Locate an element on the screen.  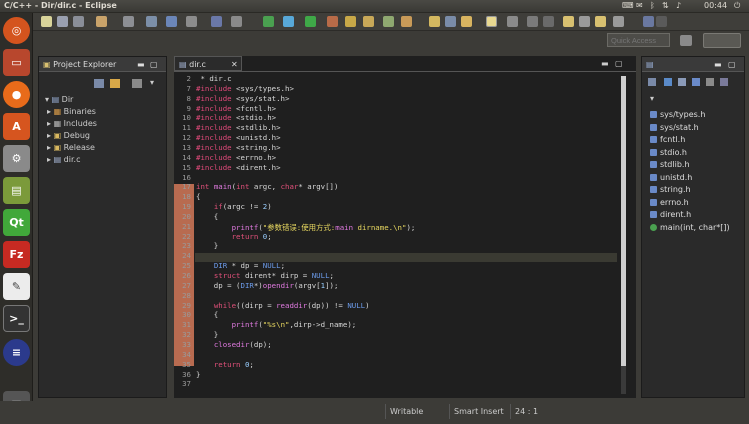
mail-icon: ✉ is located at coordinates (639, 5).